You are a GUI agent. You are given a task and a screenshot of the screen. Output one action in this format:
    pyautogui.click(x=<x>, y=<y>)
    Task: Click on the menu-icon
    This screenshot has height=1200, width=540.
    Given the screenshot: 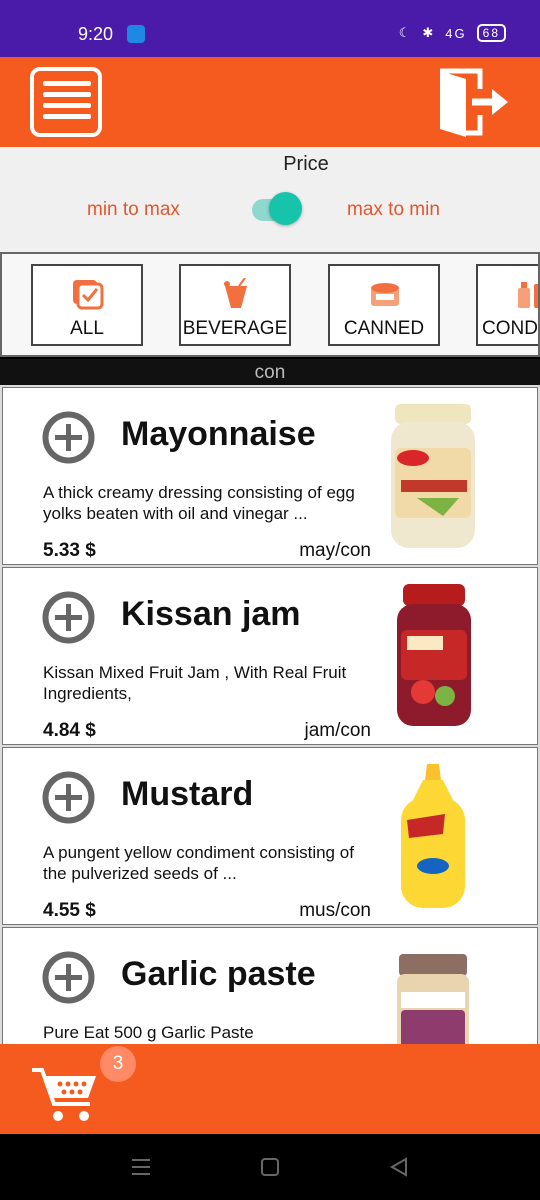 What is the action you would take?
    pyautogui.click(x=67, y=83)
    